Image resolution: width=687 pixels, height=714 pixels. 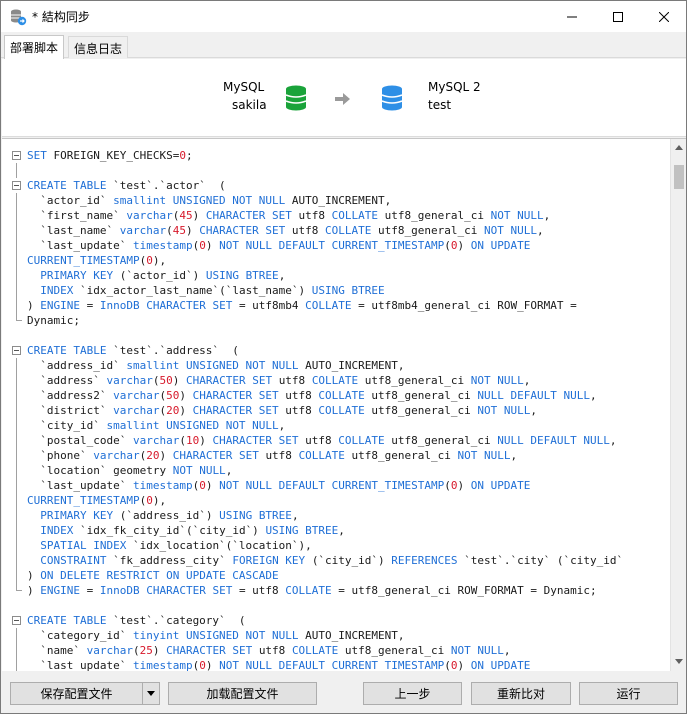 What do you see at coordinates (93, 305) in the screenshot?
I see `sql-text: =` at bounding box center [93, 305].